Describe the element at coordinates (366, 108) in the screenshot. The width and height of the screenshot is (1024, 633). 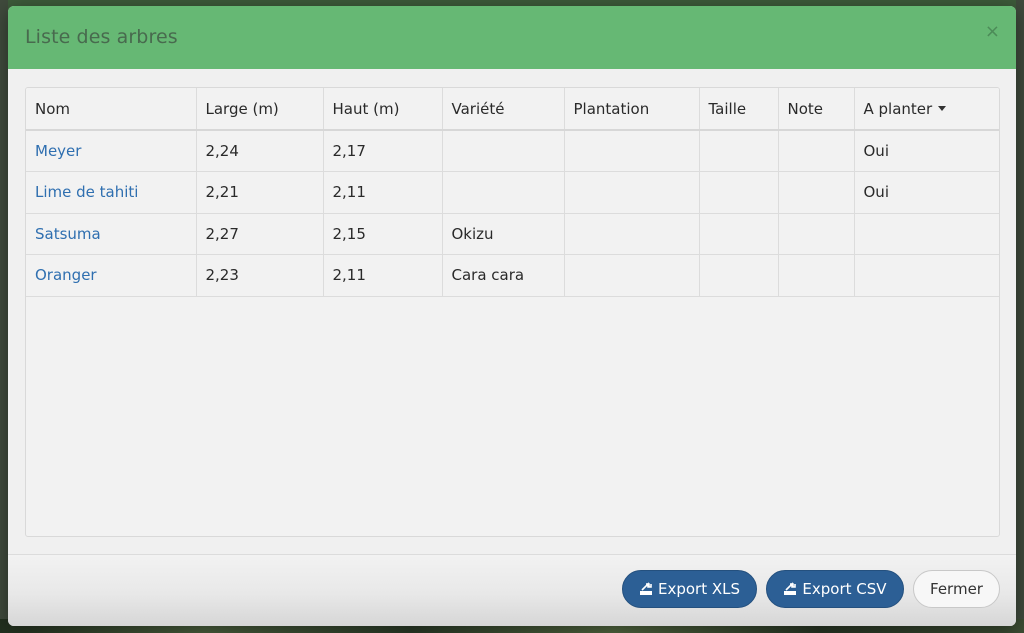
I see `column-header-label: Haut (m)` at that location.